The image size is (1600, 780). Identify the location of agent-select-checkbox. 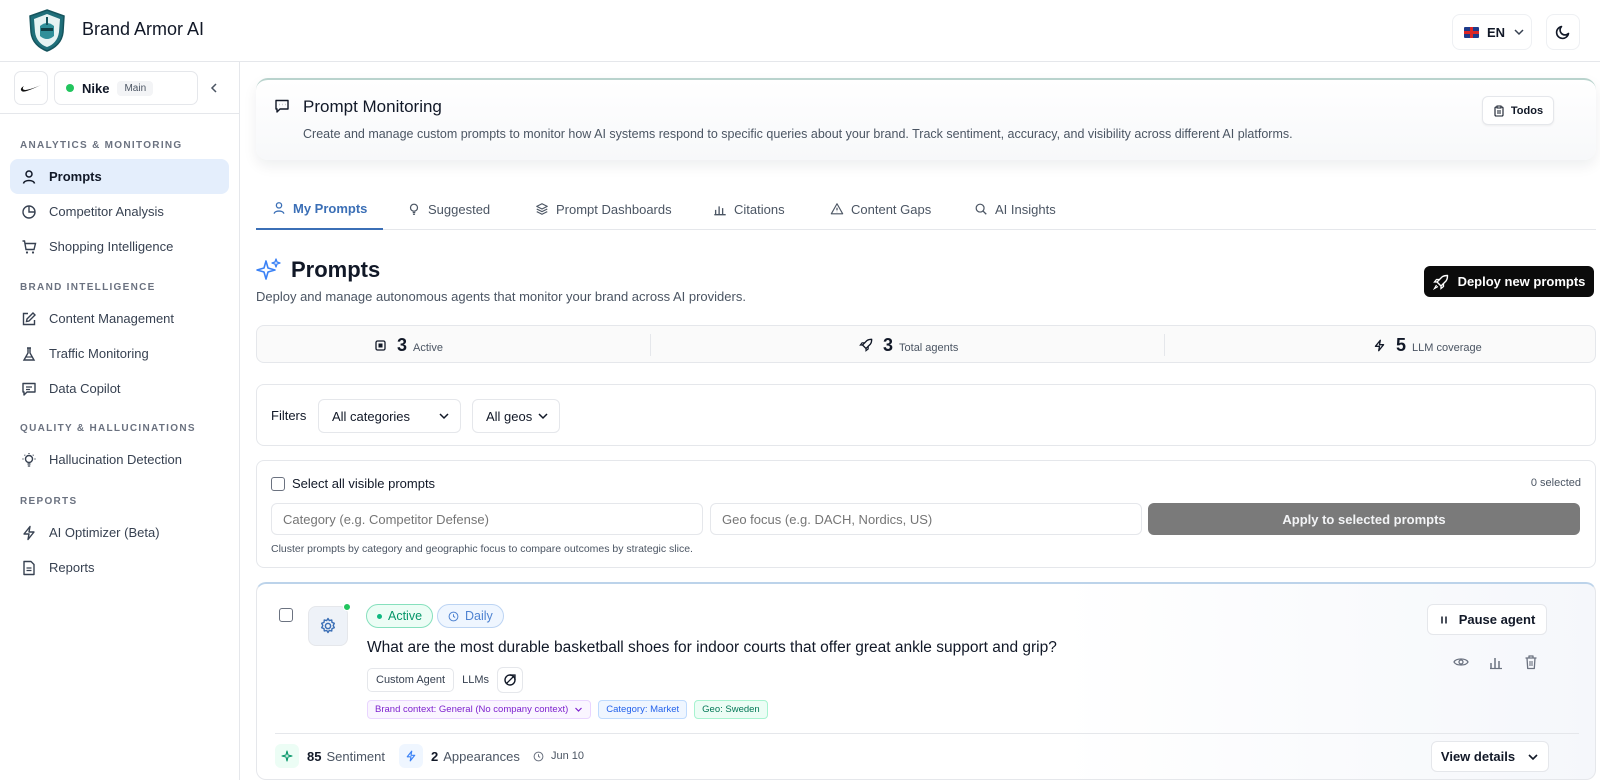
(286, 615).